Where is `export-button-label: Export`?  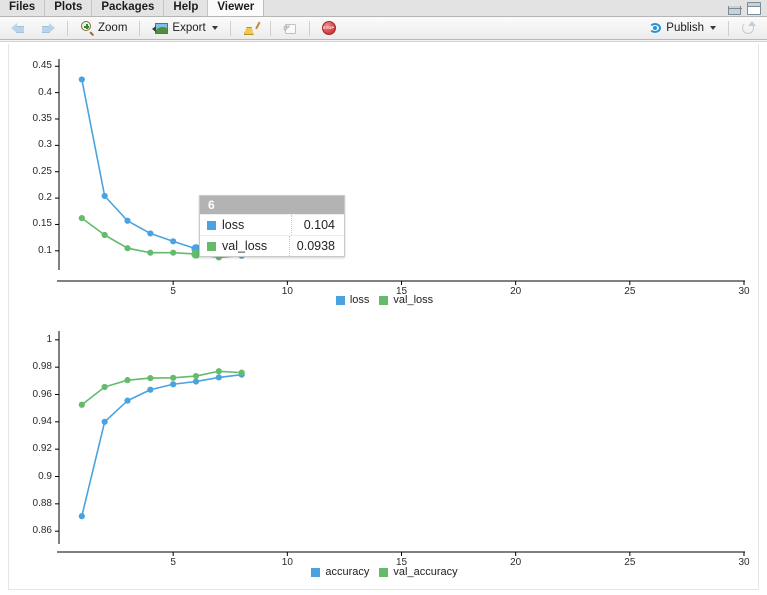
export-button-label: Export is located at coordinates (189, 28).